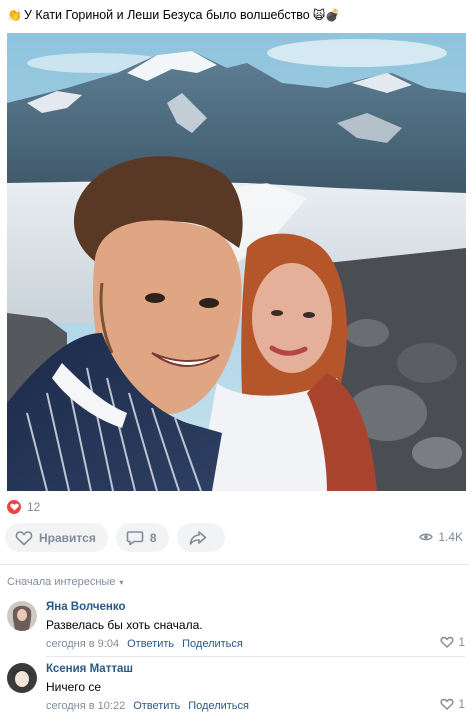 The height and width of the screenshot is (713, 469). What do you see at coordinates (426, 537) in the screenshot?
I see `eye-icon` at bounding box center [426, 537].